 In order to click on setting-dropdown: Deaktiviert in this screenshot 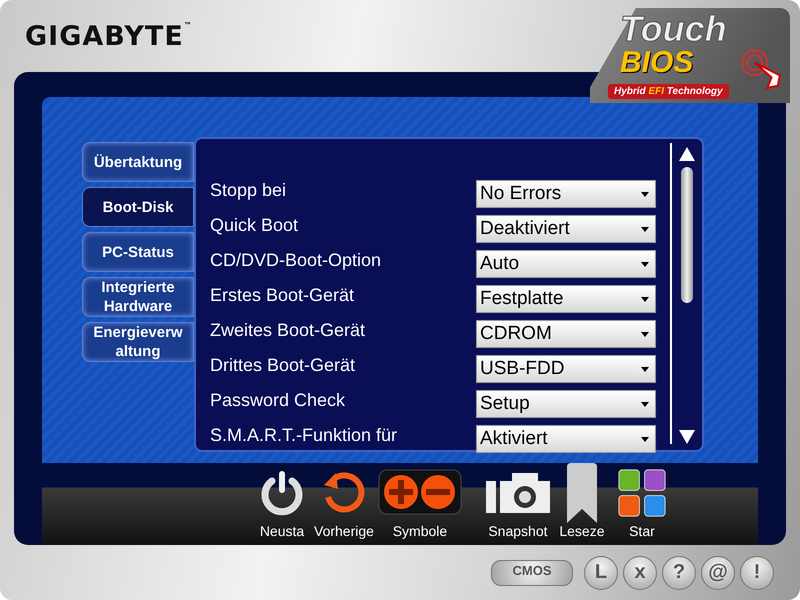, I will do `click(566, 229)`.